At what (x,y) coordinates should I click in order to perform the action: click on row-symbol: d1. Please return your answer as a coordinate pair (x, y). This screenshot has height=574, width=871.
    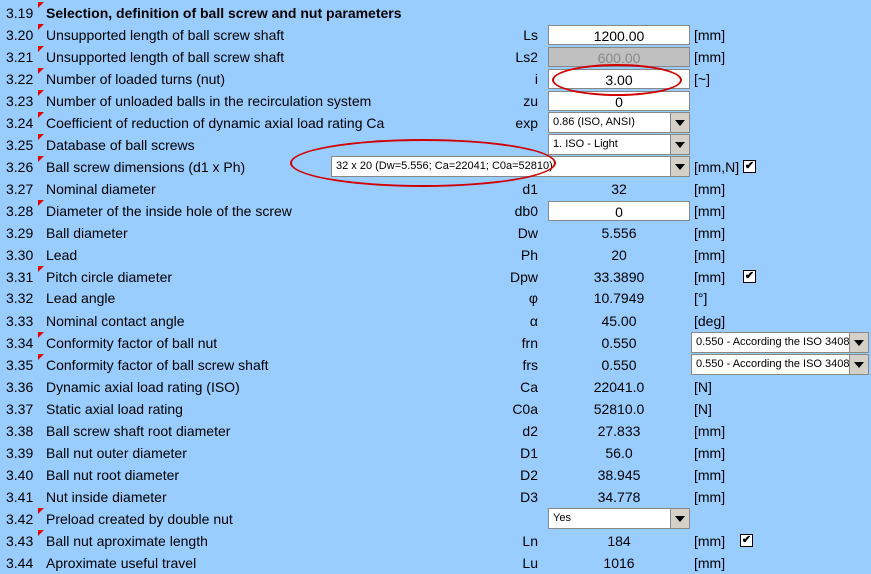
    Looking at the image, I should click on (530, 189).